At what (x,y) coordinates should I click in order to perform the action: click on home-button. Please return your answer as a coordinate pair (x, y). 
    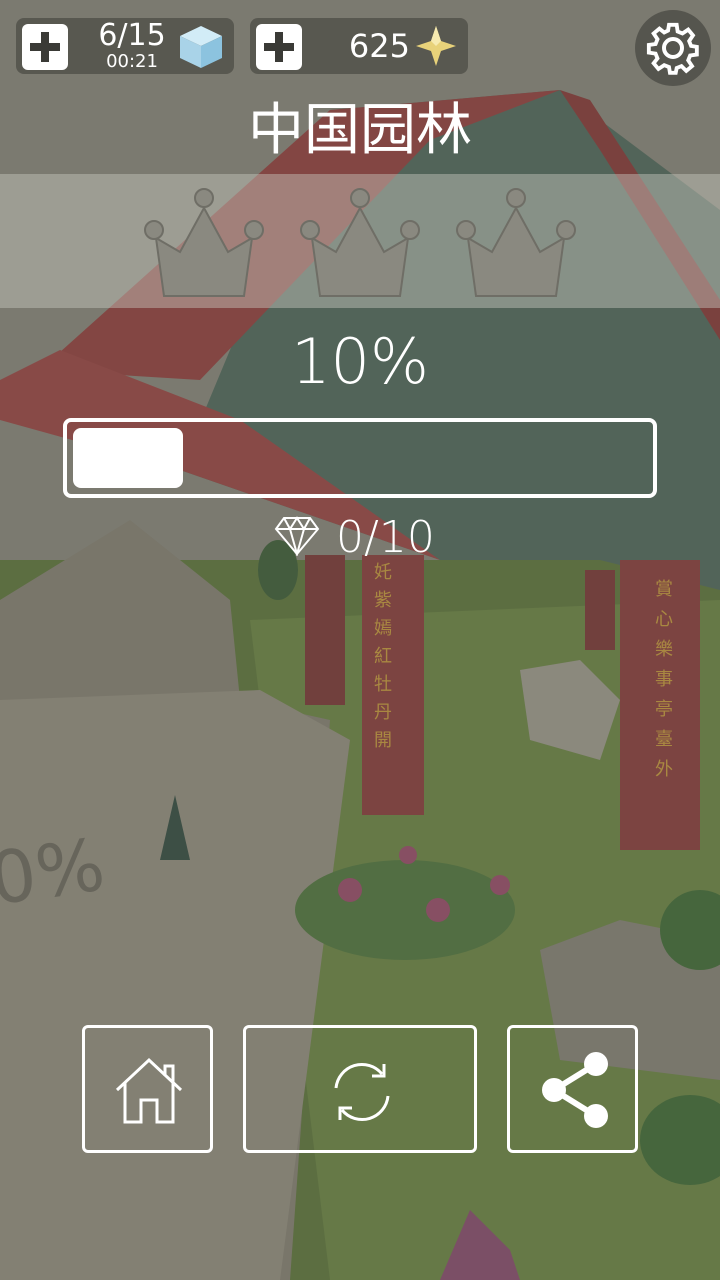
    Looking at the image, I should click on (147, 1089).